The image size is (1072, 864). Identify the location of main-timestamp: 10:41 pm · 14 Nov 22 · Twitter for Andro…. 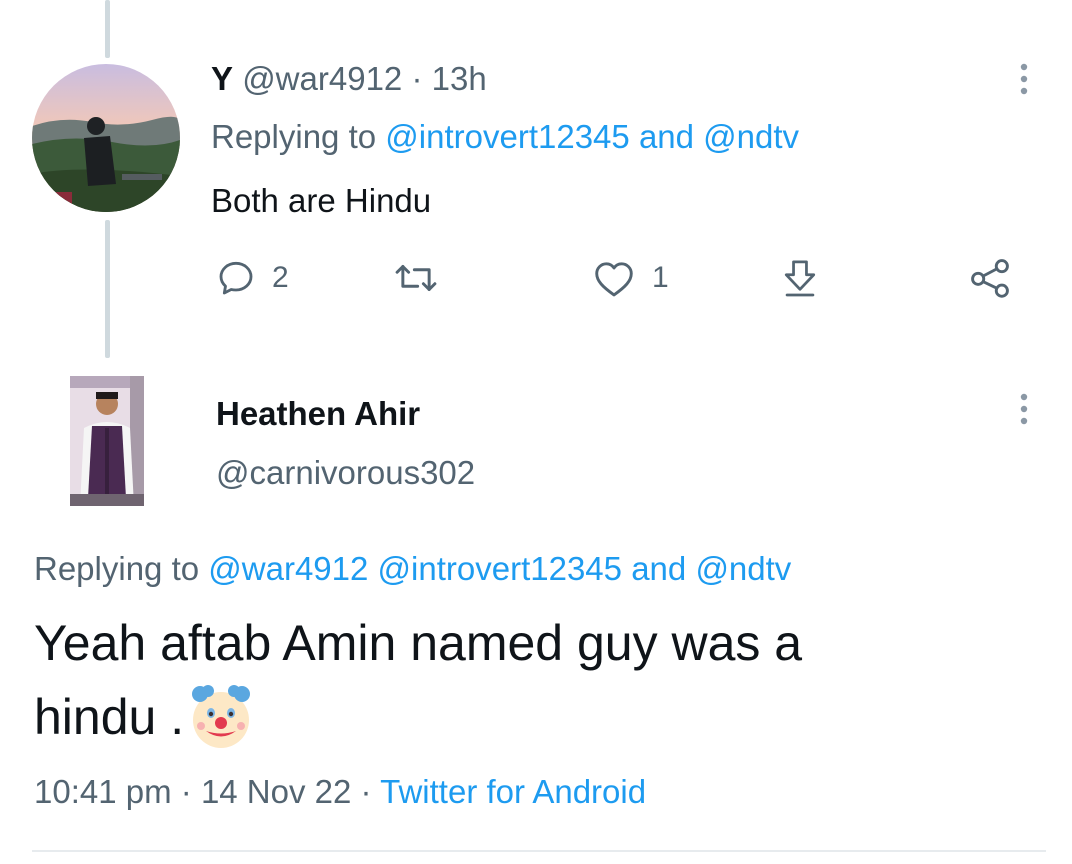
(340, 792).